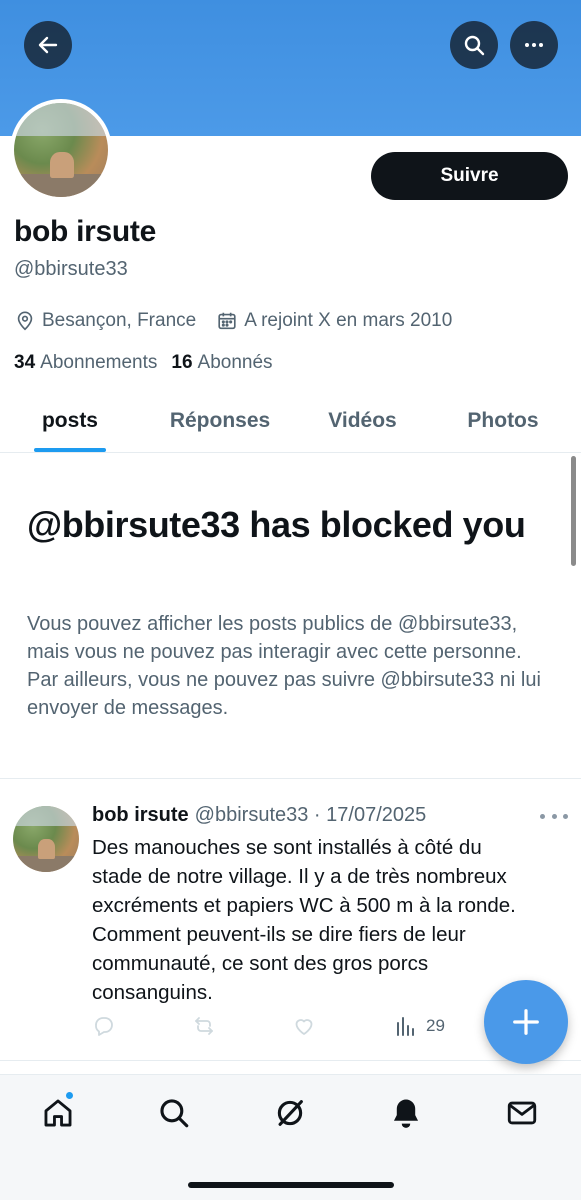 The width and height of the screenshot is (581, 1200). What do you see at coordinates (291, 1185) in the screenshot?
I see `home-indicator` at bounding box center [291, 1185].